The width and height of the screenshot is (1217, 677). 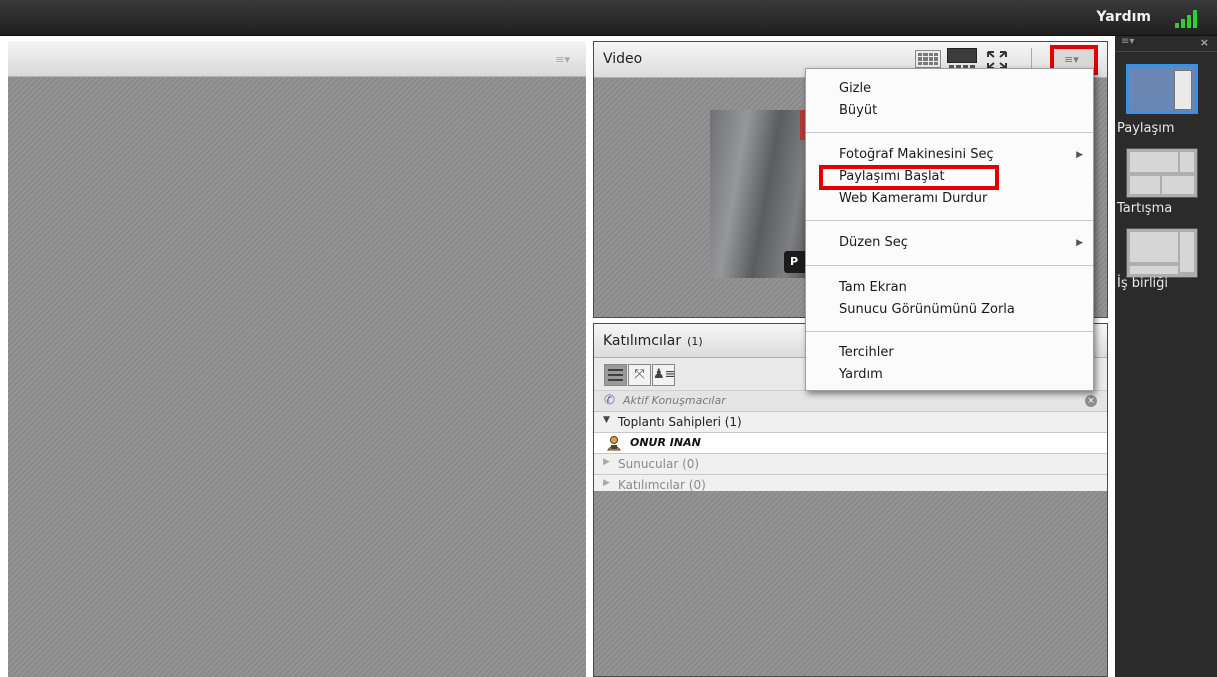 What do you see at coordinates (909, 177) in the screenshot?
I see `highlight-box` at bounding box center [909, 177].